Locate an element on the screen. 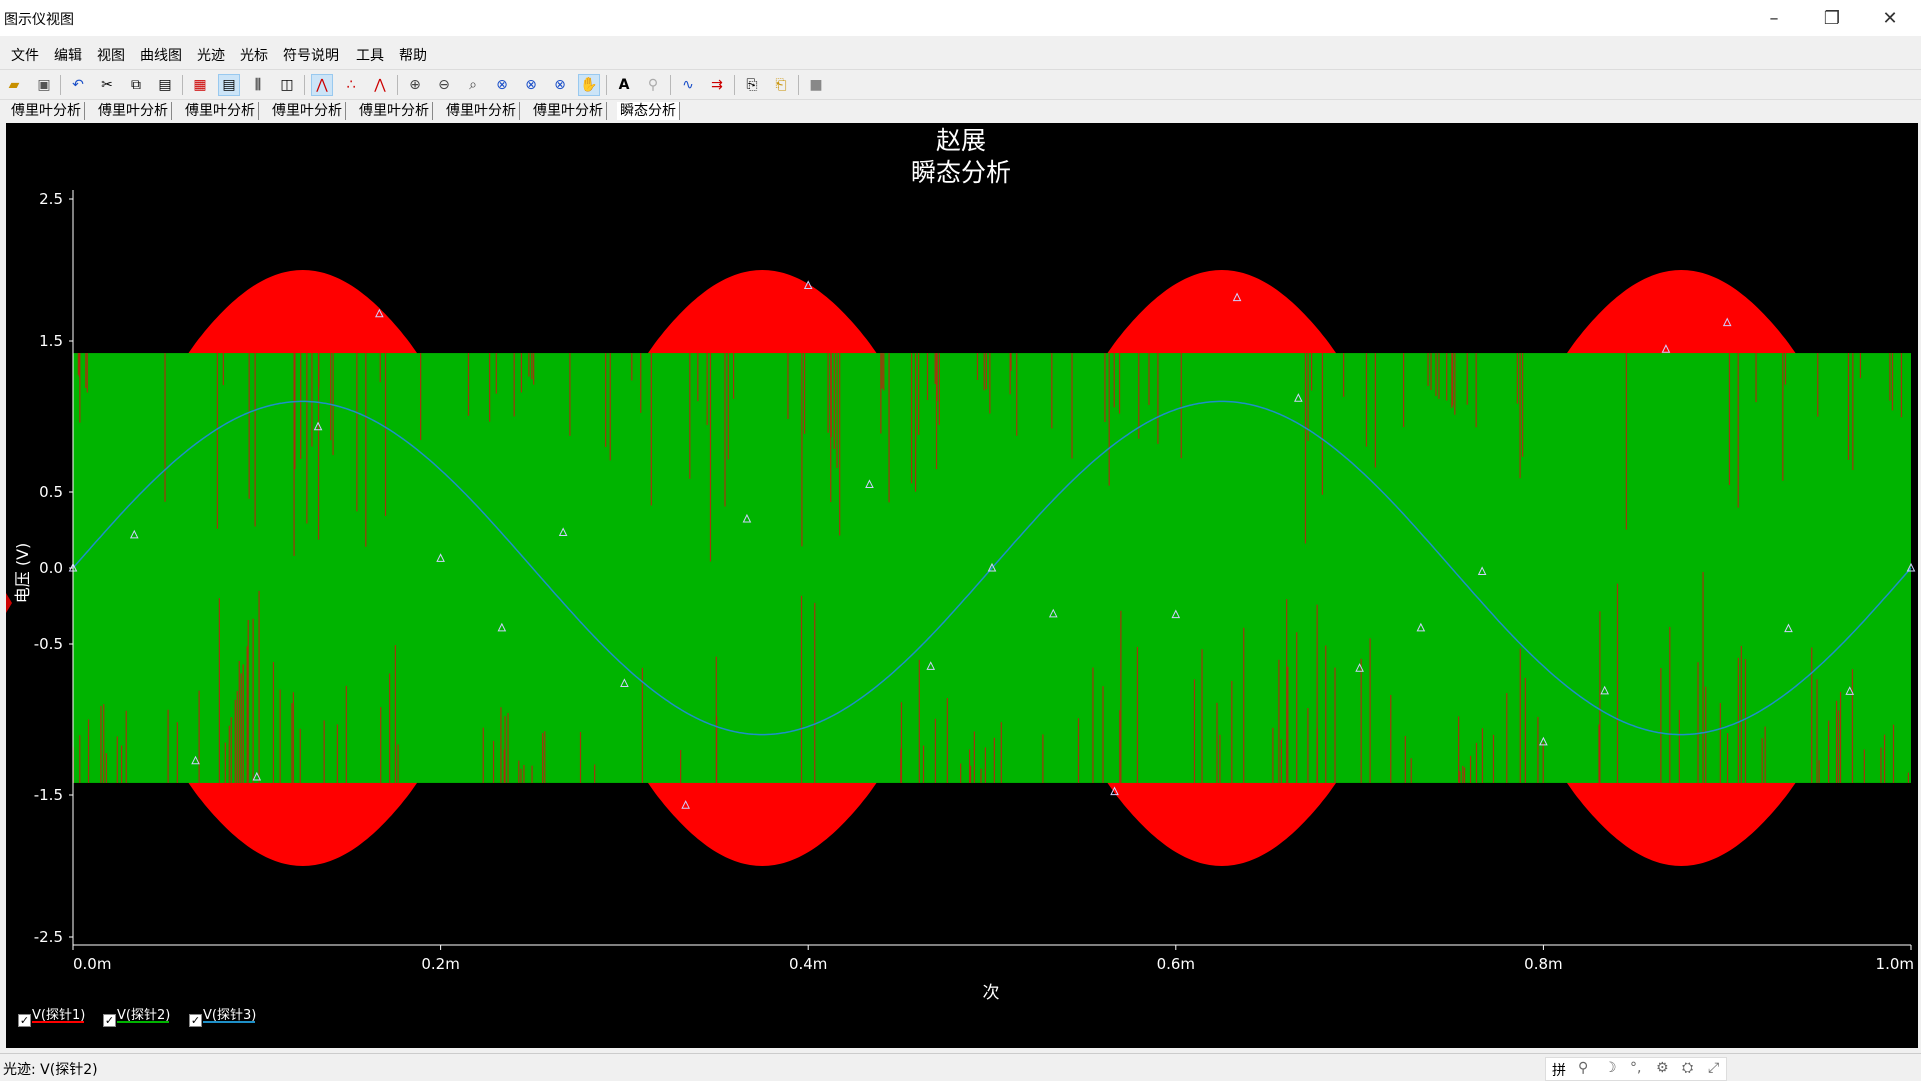 The width and height of the screenshot is (1921, 1081). status-icons: 拼 ⚲ ☽ °, ⚙ ⛭ ⤢ is located at coordinates (1636, 1069).